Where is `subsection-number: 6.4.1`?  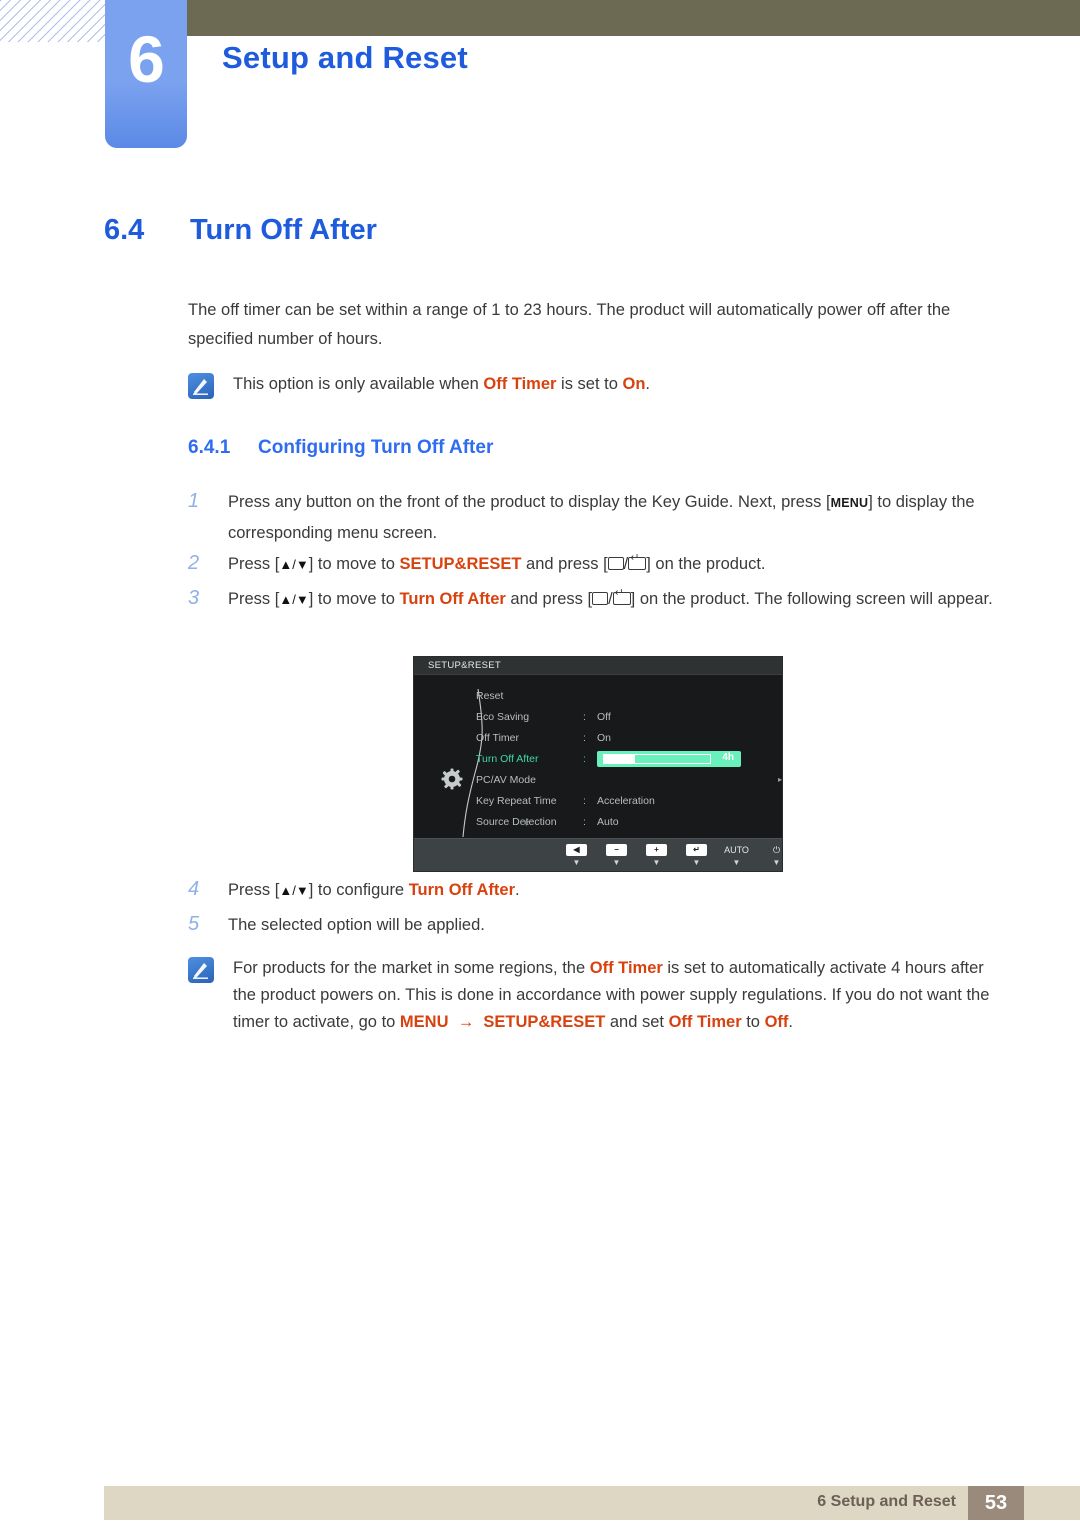 subsection-number: 6.4.1 is located at coordinates (209, 447).